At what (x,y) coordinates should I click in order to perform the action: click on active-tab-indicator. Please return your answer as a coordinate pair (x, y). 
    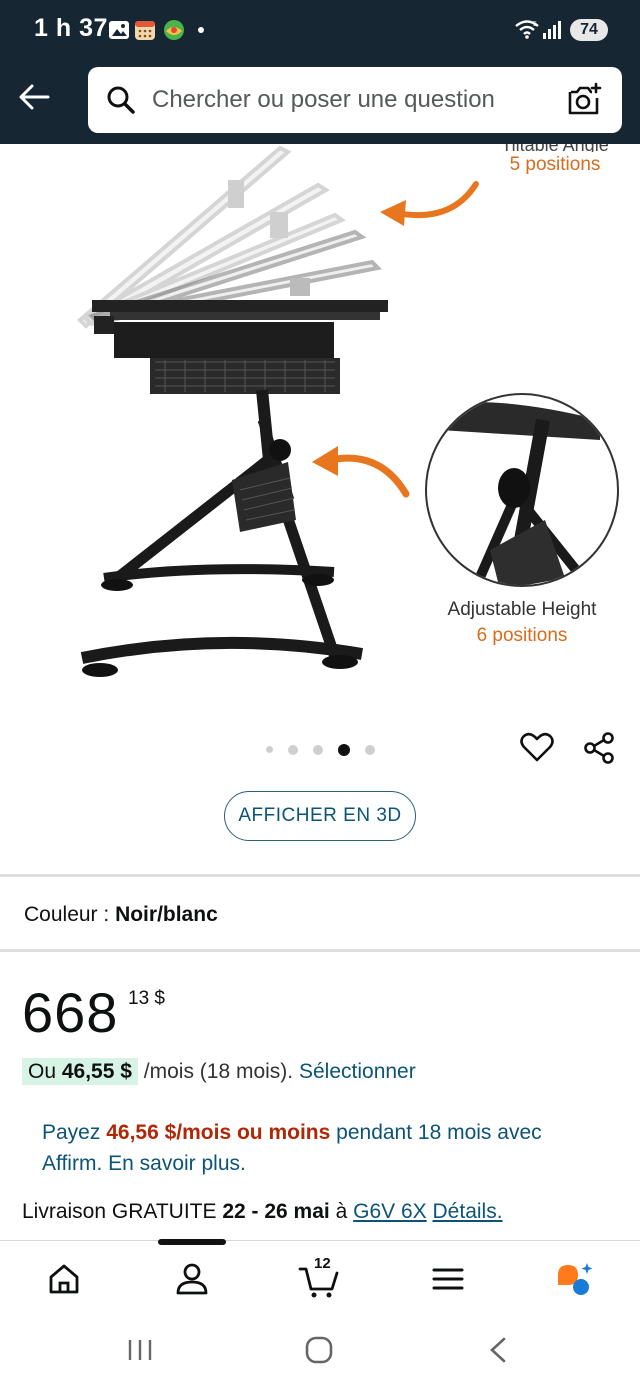
    Looking at the image, I should click on (192, 1242).